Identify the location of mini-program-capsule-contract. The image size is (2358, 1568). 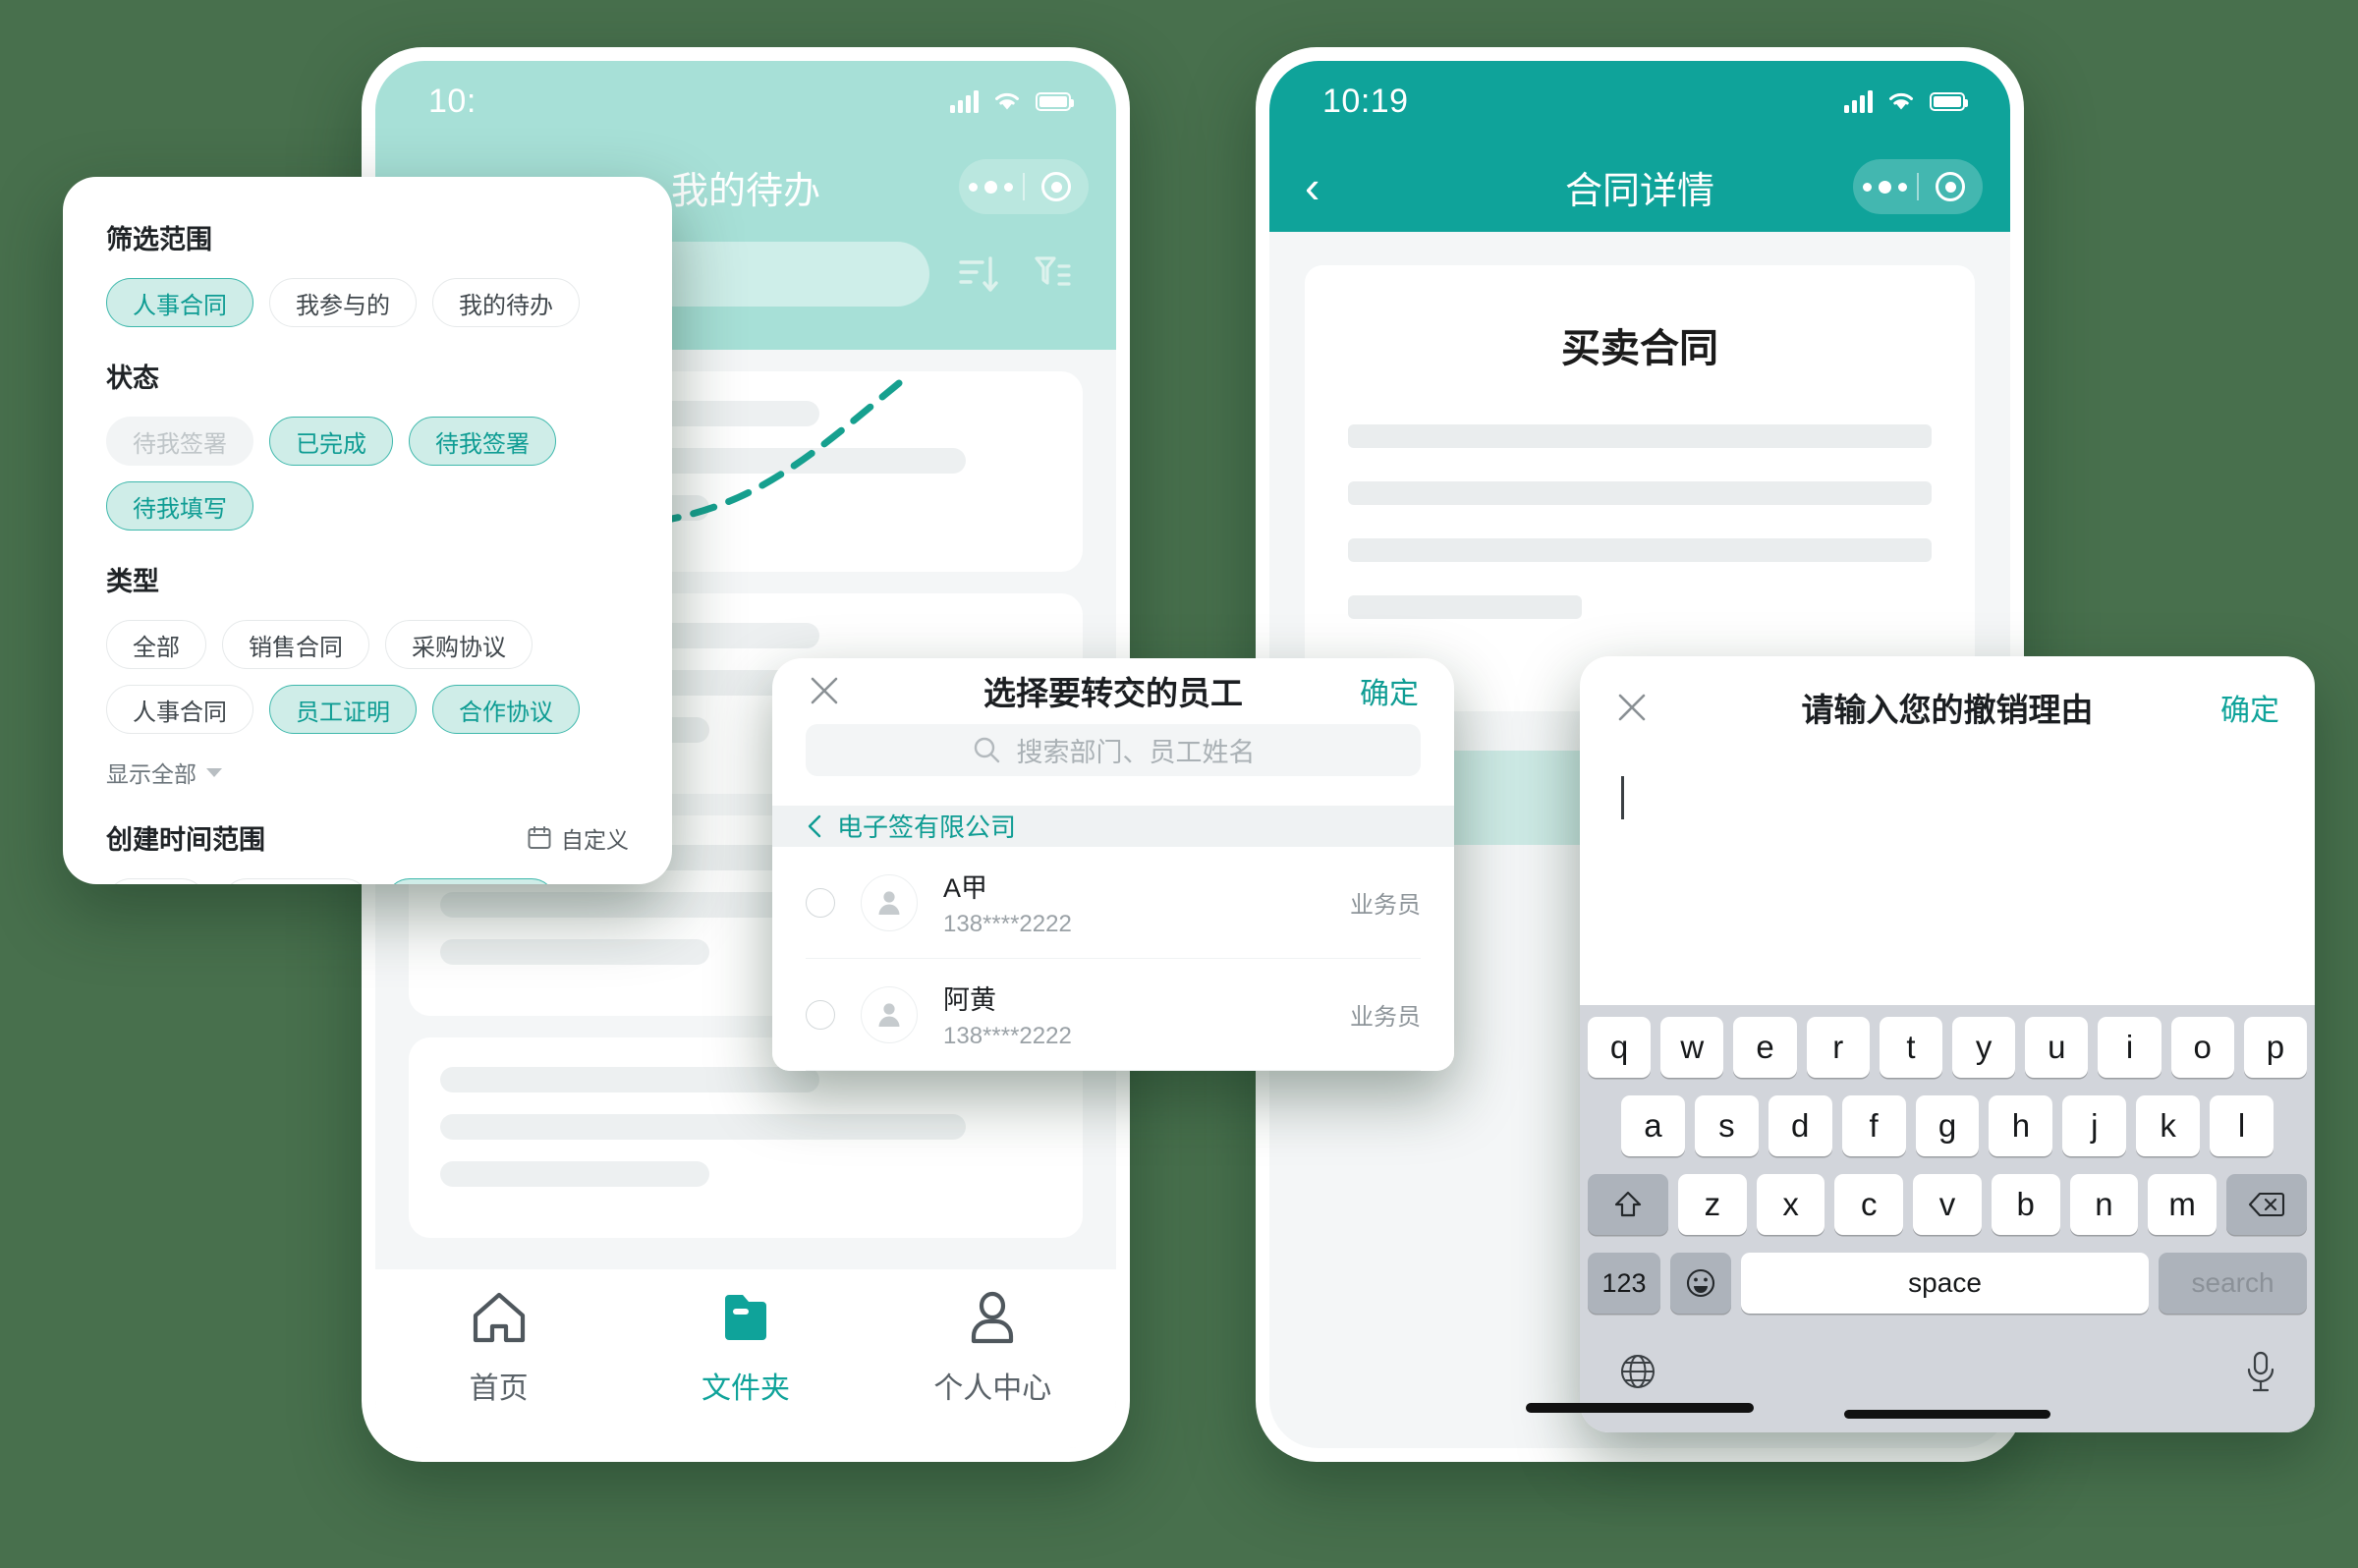
(1918, 186).